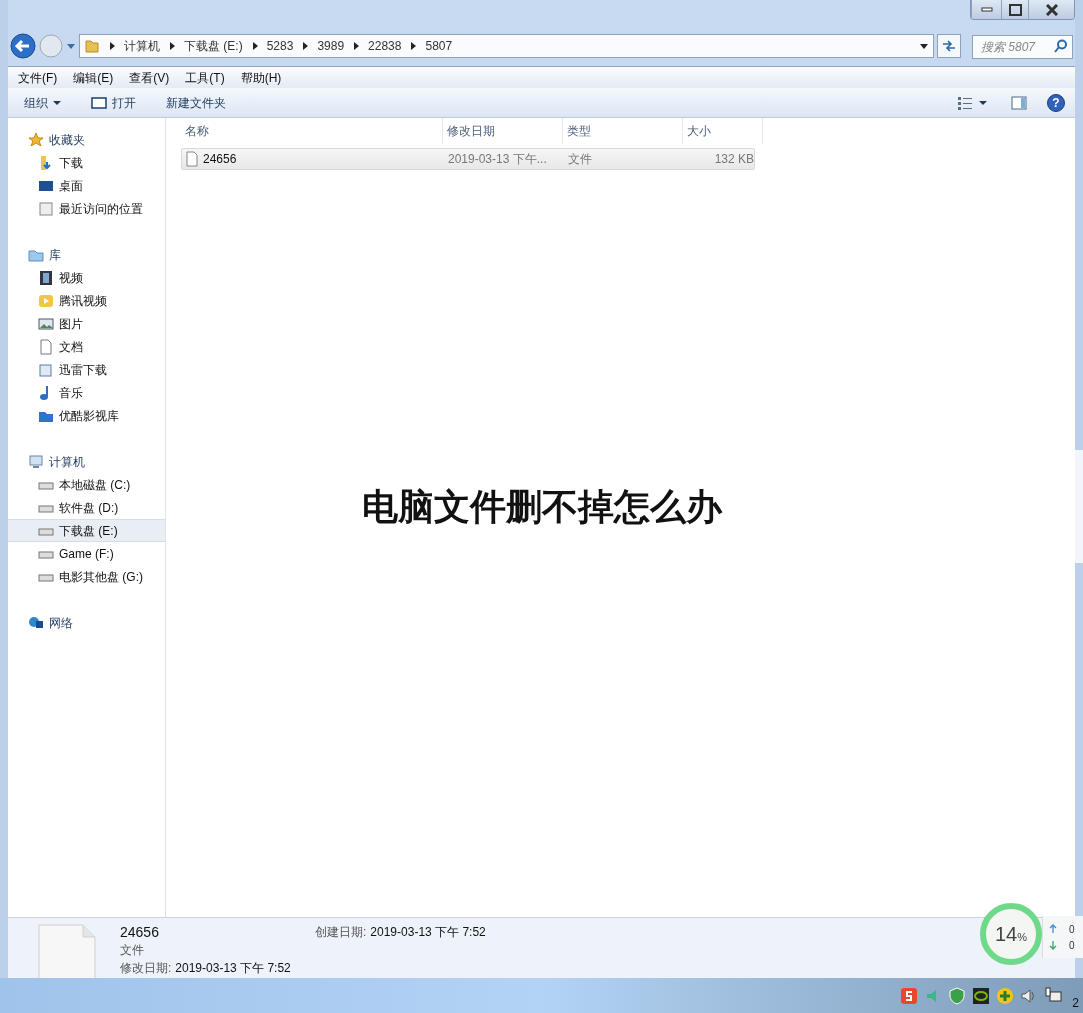 Image resolution: width=1083 pixels, height=1013 pixels. I want to click on file-row: 24656 2019-03-13 下午... 文件 132 KB, so click(468, 159).